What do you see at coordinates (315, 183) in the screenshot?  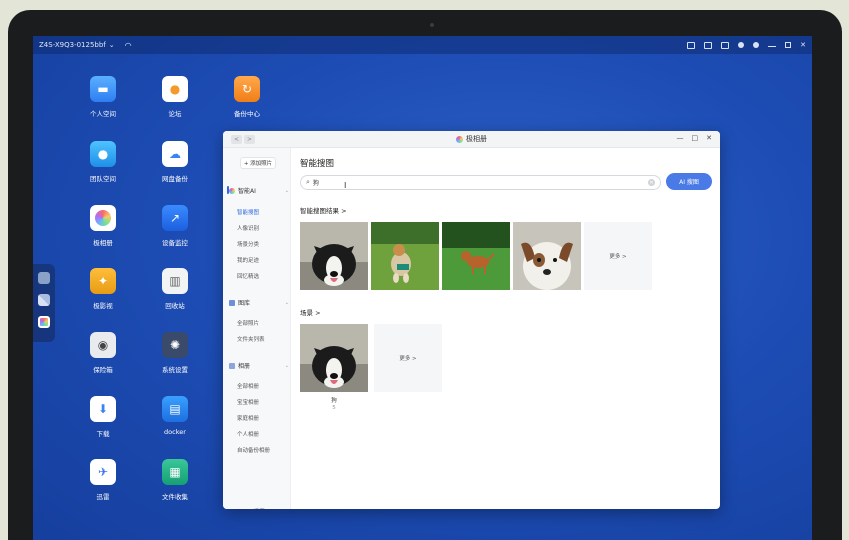 I see `search-value: 狗` at bounding box center [315, 183].